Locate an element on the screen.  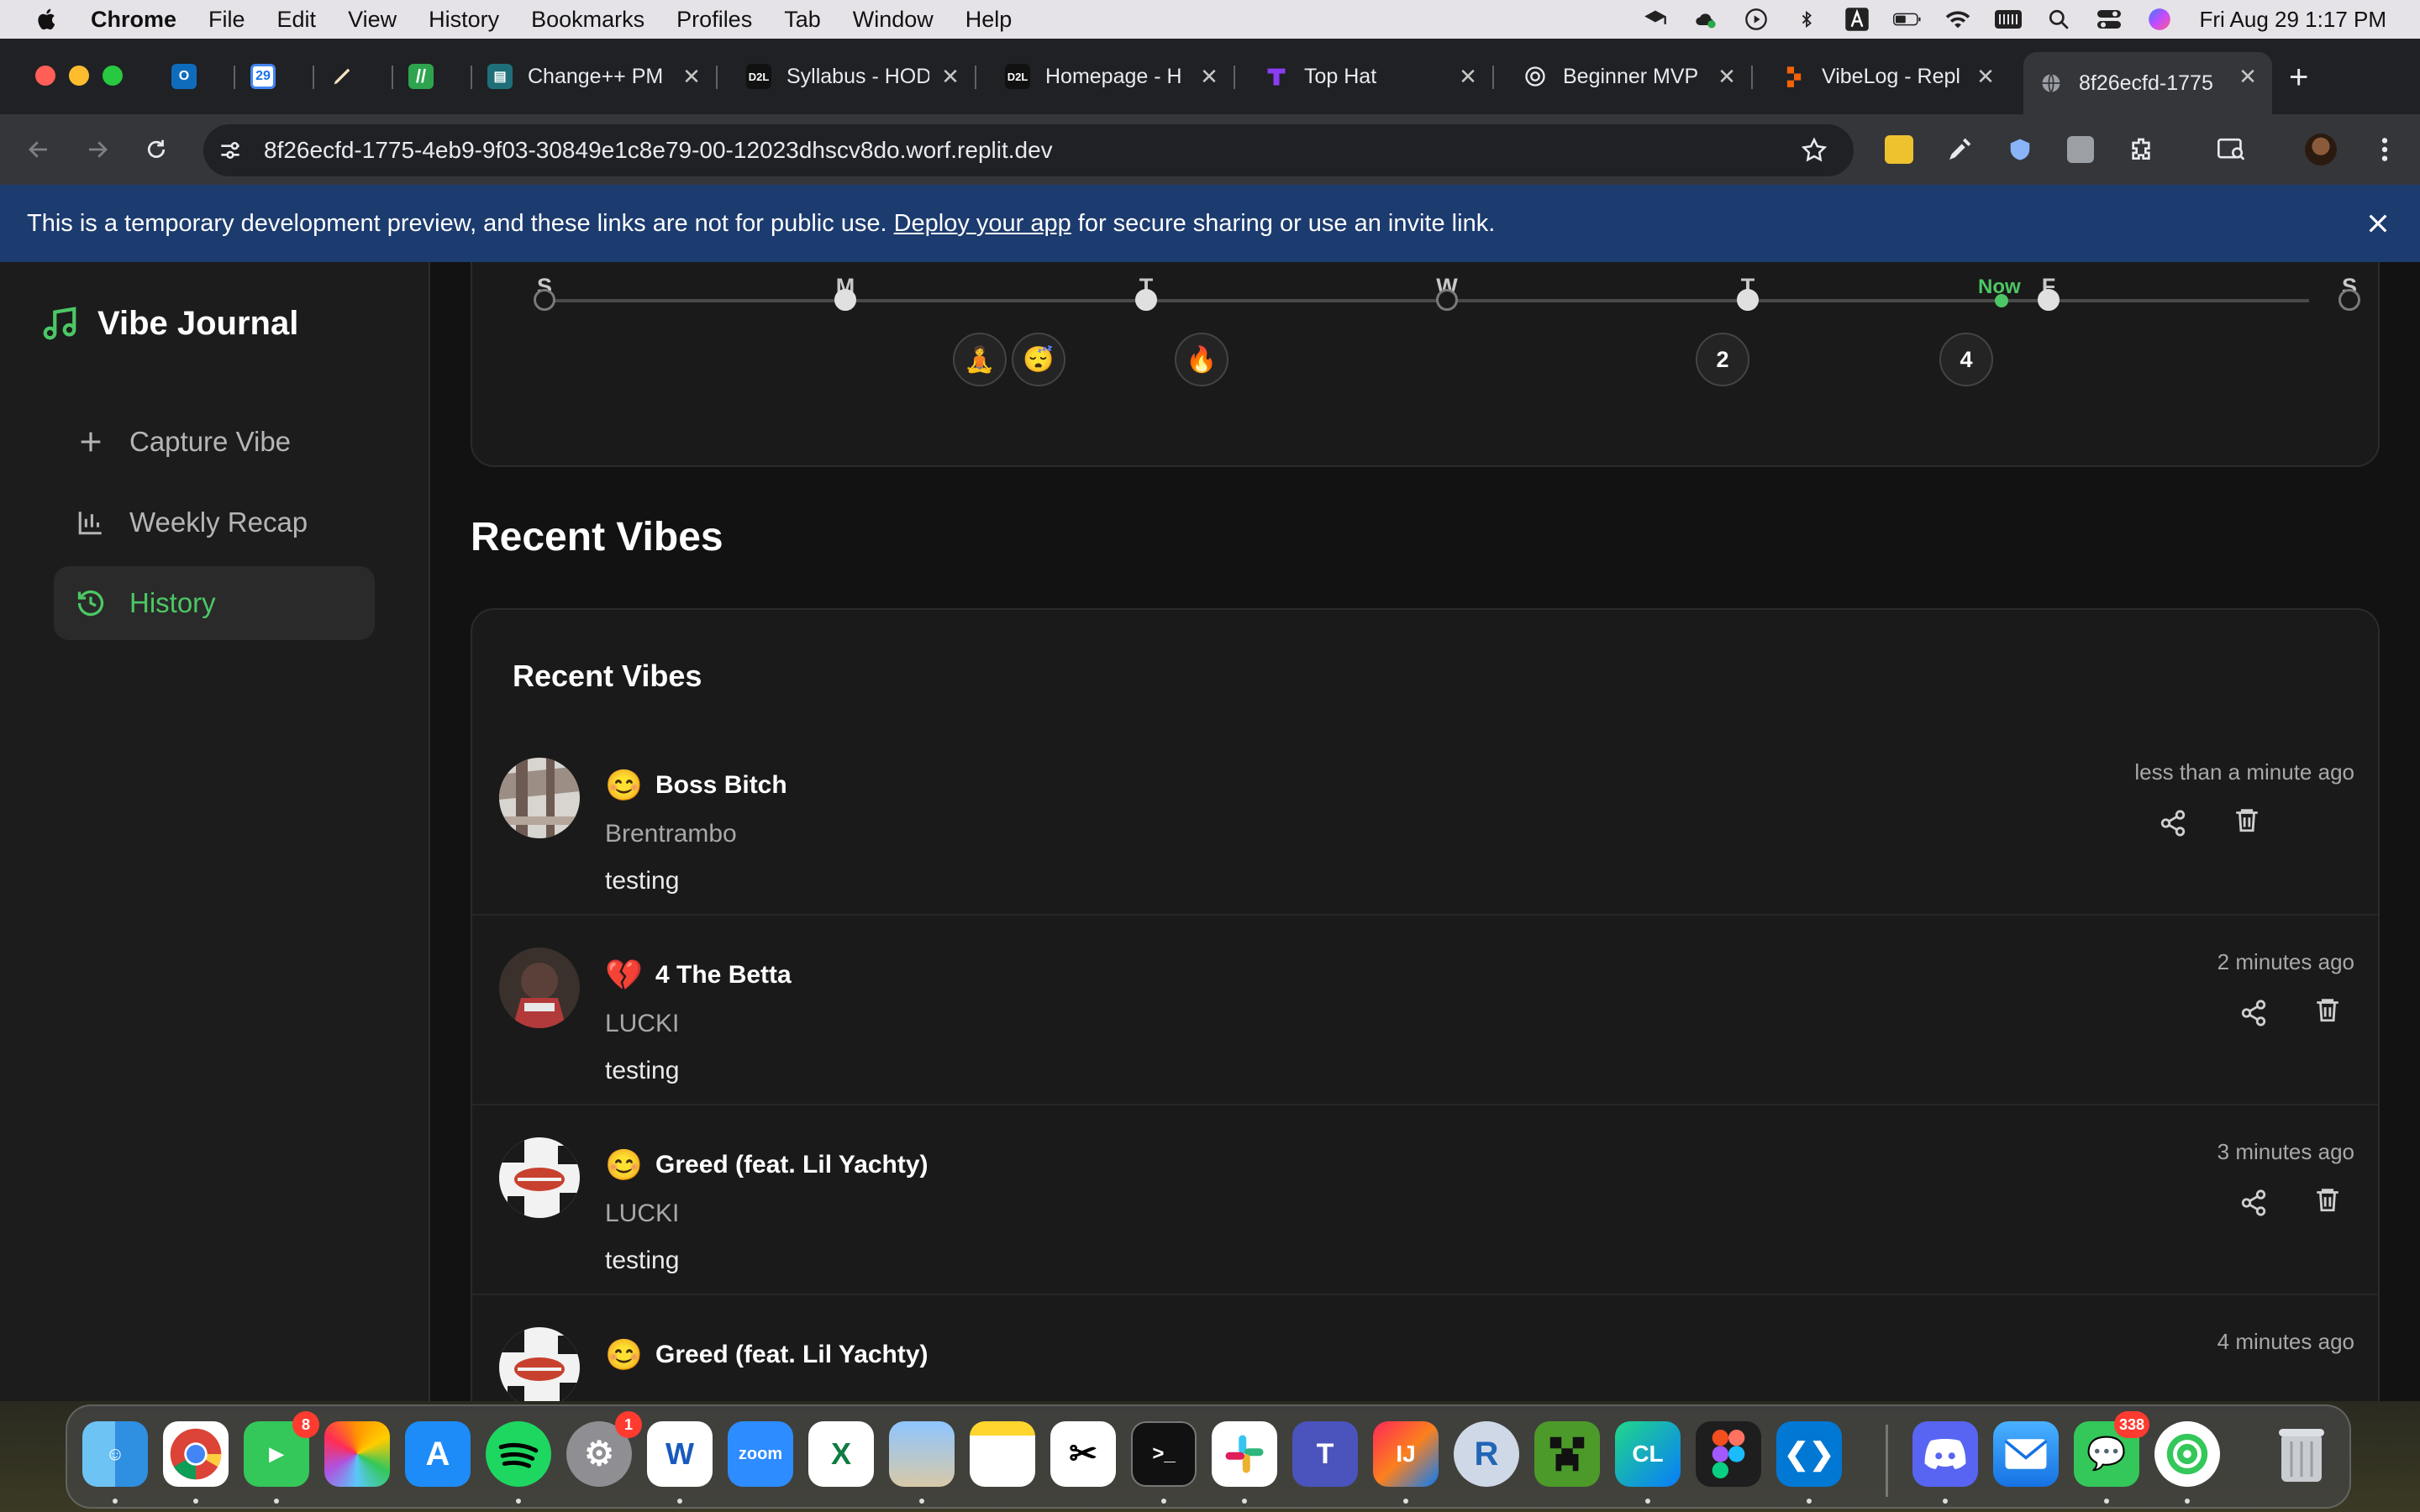
clion-icon: CL is located at coordinates (1648, 1454).